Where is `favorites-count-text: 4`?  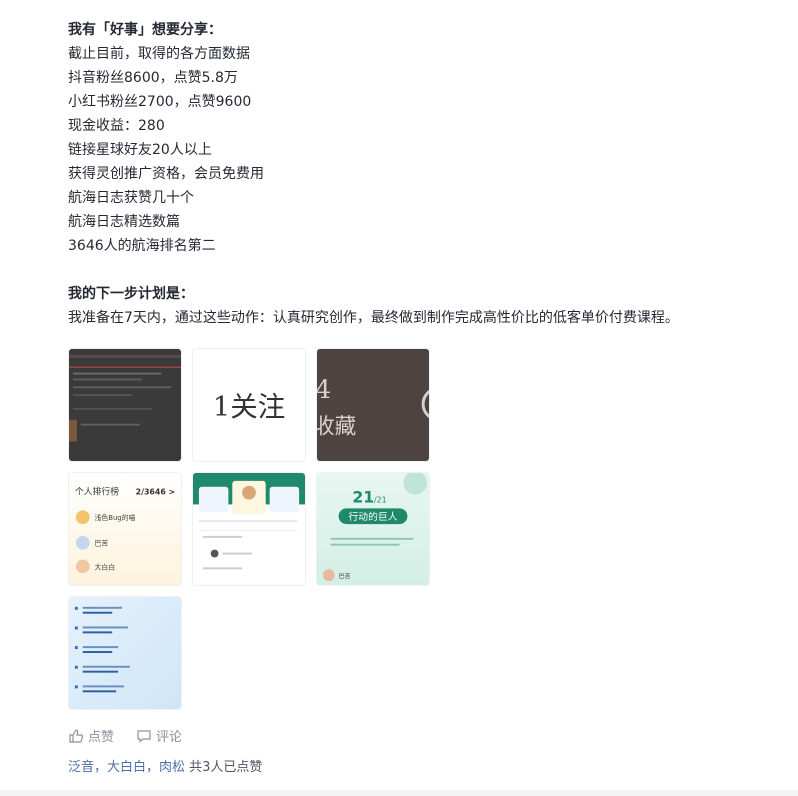
favorites-count-text: 4 is located at coordinates (324, 390).